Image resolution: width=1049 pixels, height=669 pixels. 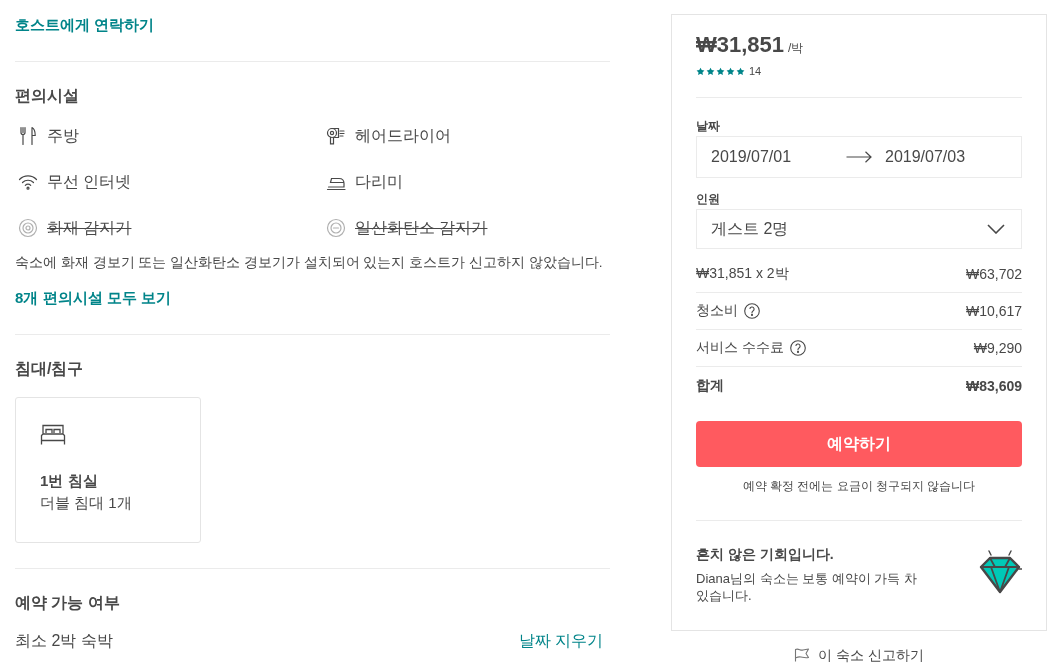 What do you see at coordinates (336, 228) in the screenshot?
I see `detector-icon` at bounding box center [336, 228].